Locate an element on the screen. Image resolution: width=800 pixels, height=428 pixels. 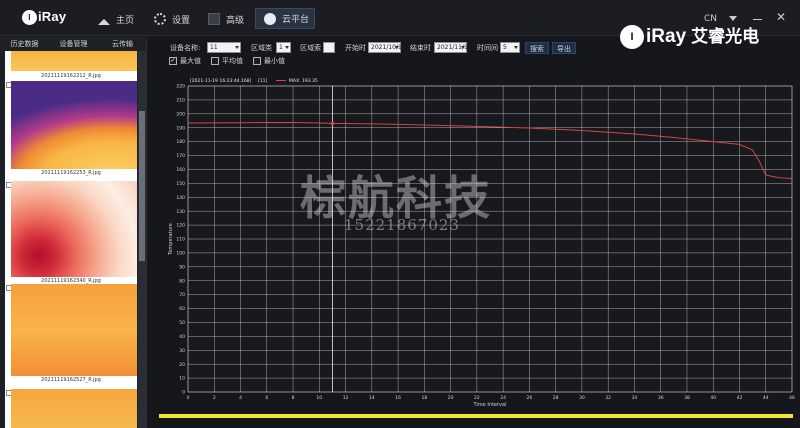
start-time-label: 开始时 is located at coordinates (355, 48).